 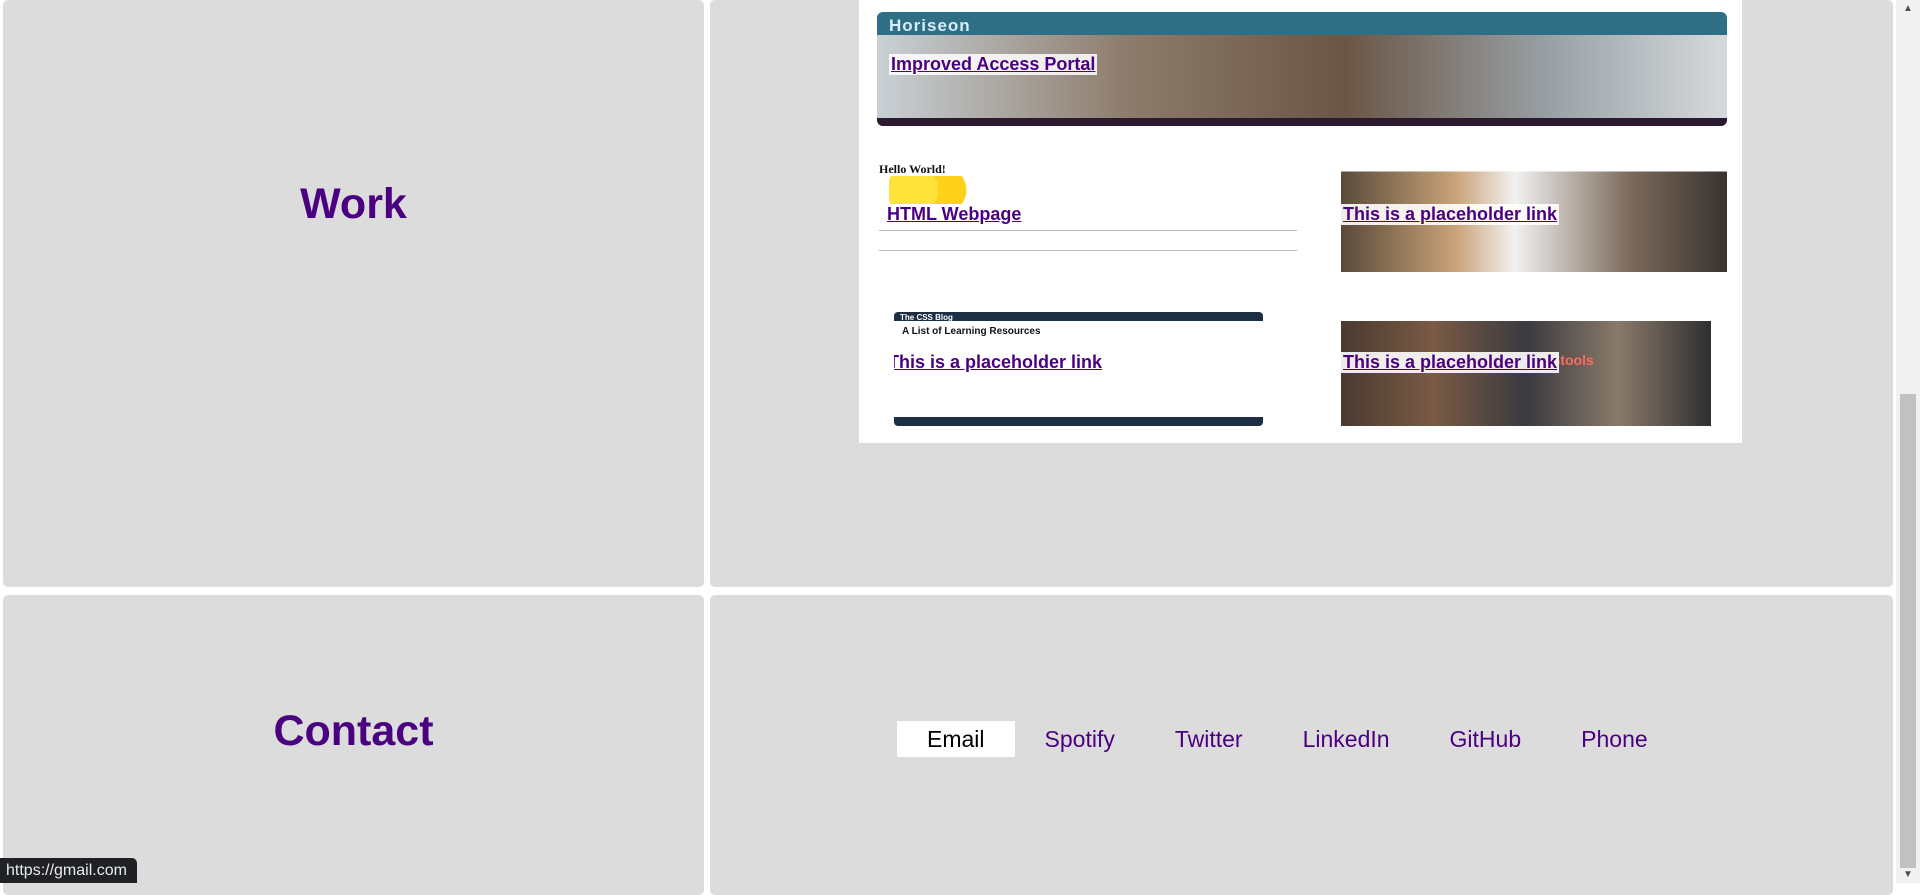 What do you see at coordinates (993, 64) in the screenshot?
I see `project-link: Improved Access Portal` at bounding box center [993, 64].